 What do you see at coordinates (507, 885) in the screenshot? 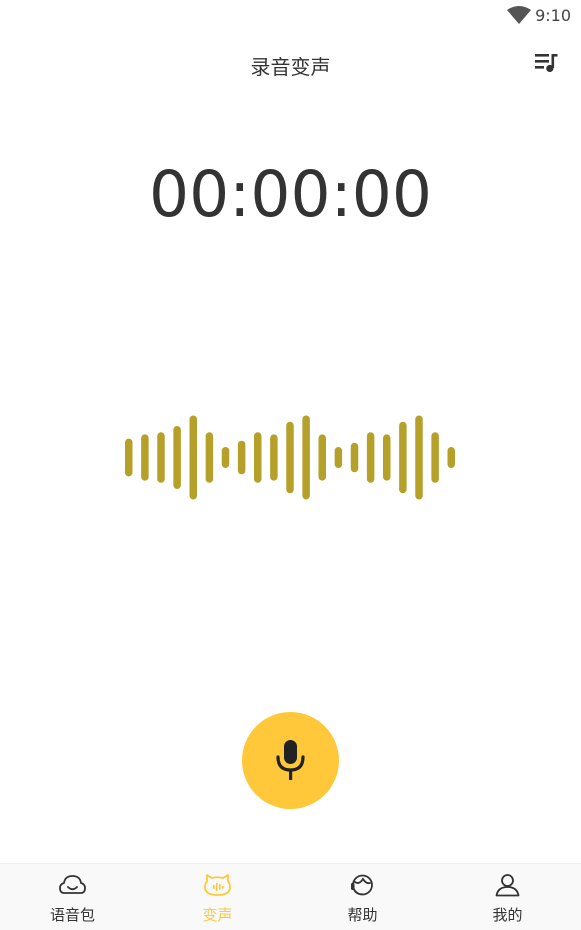
I see `profile-icon` at bounding box center [507, 885].